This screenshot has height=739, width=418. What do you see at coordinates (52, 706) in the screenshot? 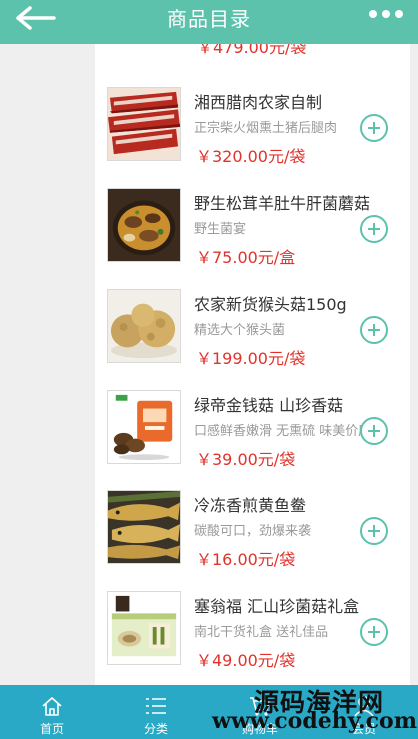
I see `home-icon` at bounding box center [52, 706].